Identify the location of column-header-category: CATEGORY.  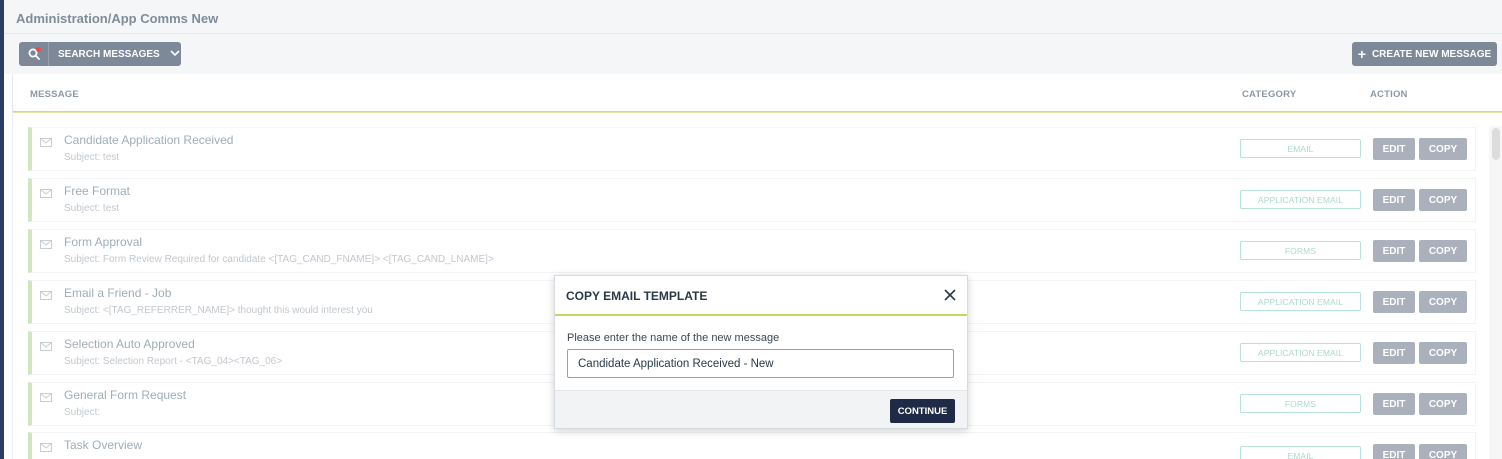
(1269, 94).